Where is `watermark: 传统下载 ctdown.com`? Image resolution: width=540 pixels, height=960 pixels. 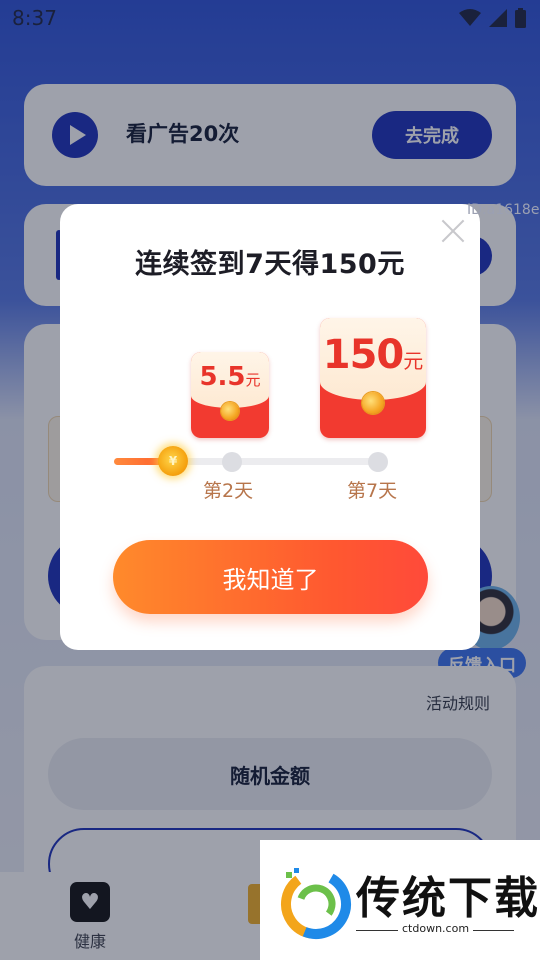
watermark: 传统下载 ctdown.com is located at coordinates (400, 900).